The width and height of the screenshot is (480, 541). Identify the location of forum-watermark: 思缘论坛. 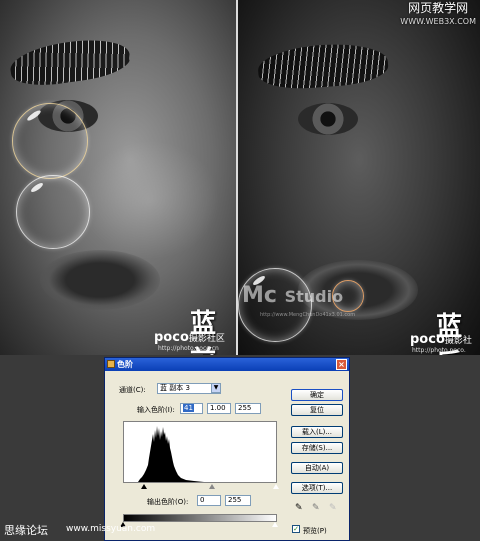
(26, 530).